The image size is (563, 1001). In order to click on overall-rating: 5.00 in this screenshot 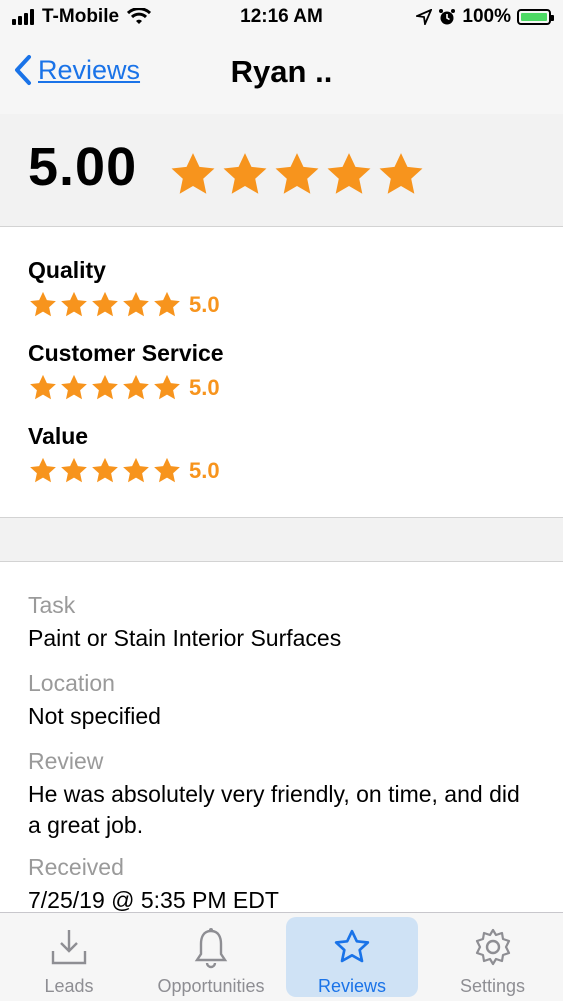, I will do `click(281, 170)`.